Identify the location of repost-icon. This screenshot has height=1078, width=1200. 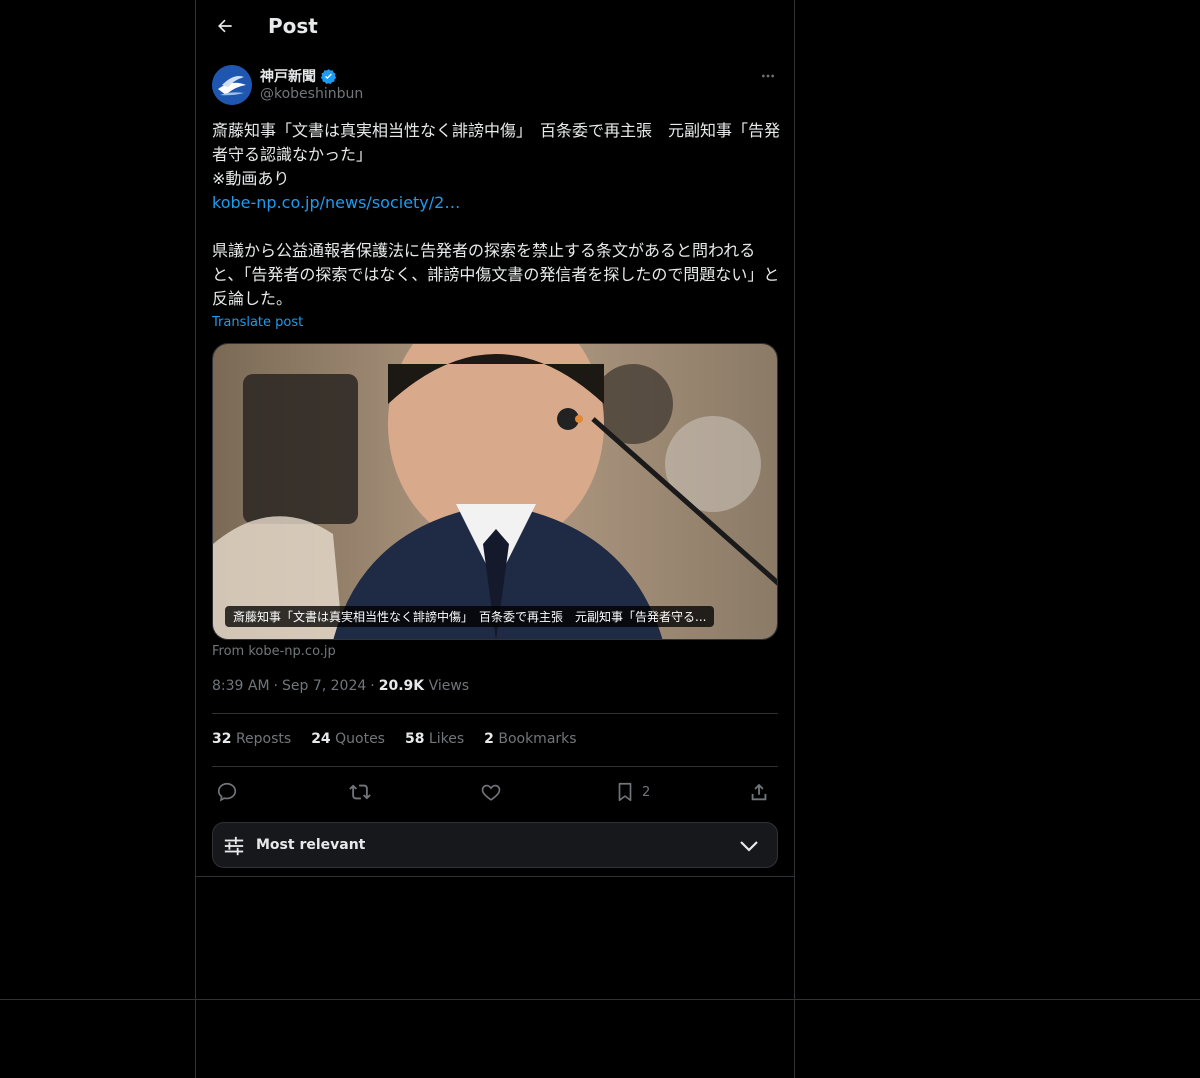
(360, 792).